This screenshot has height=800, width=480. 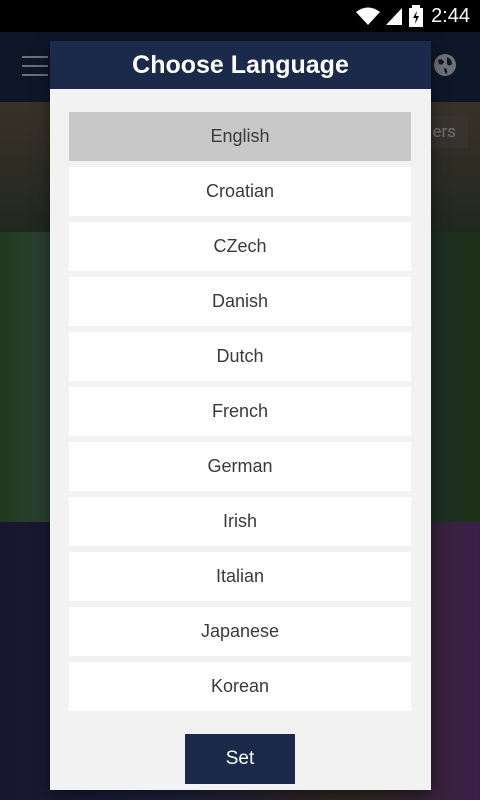 I want to click on language-option-czech: CZech, so click(x=240, y=246).